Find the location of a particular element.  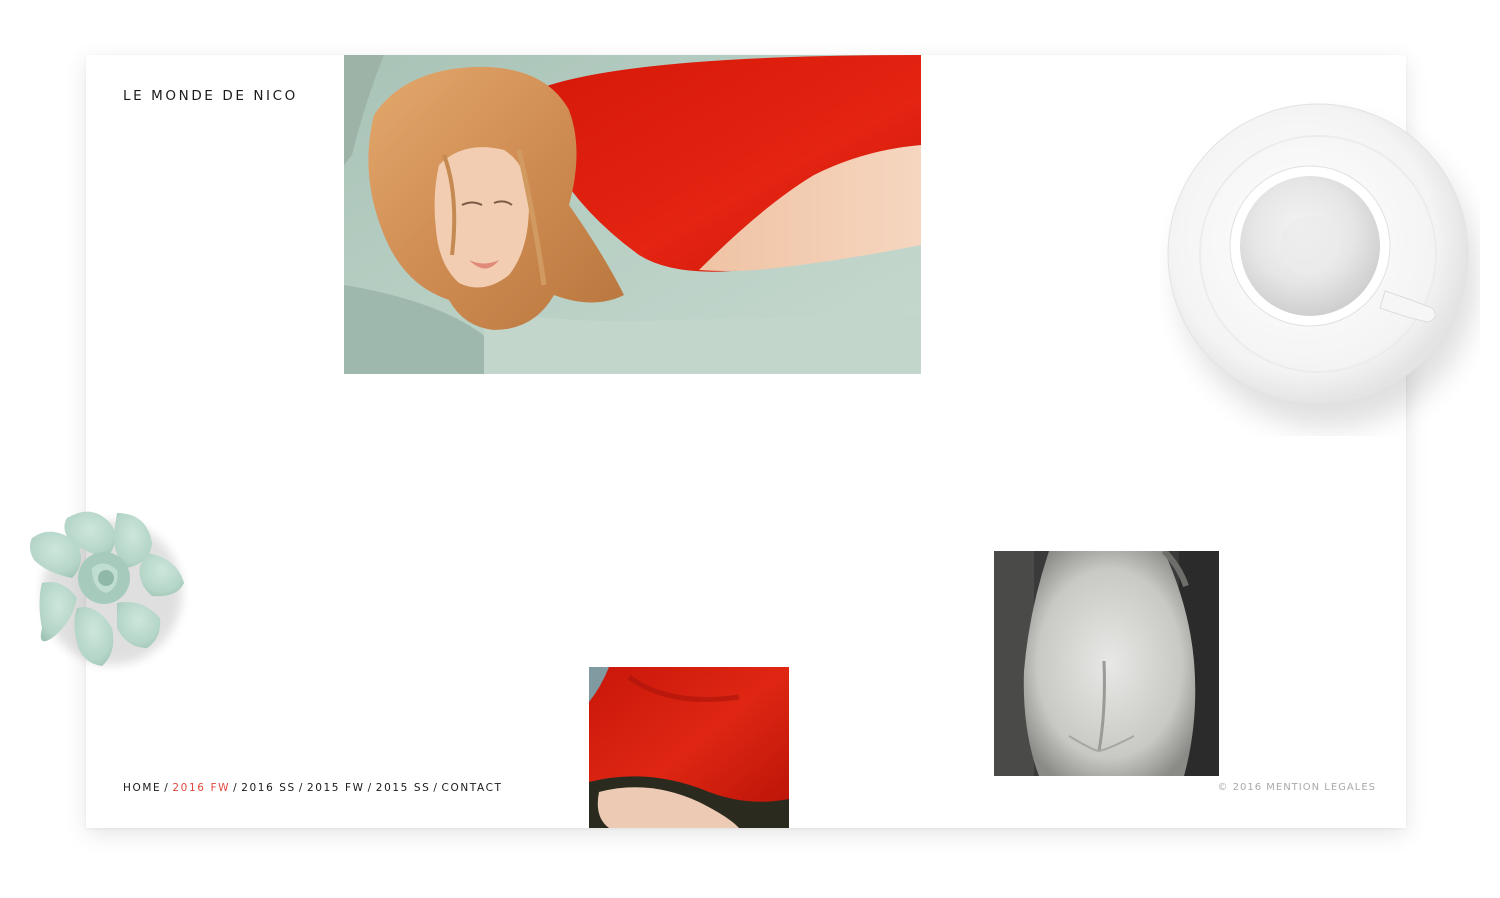

nav-item-home: HOME is located at coordinates (142, 788).